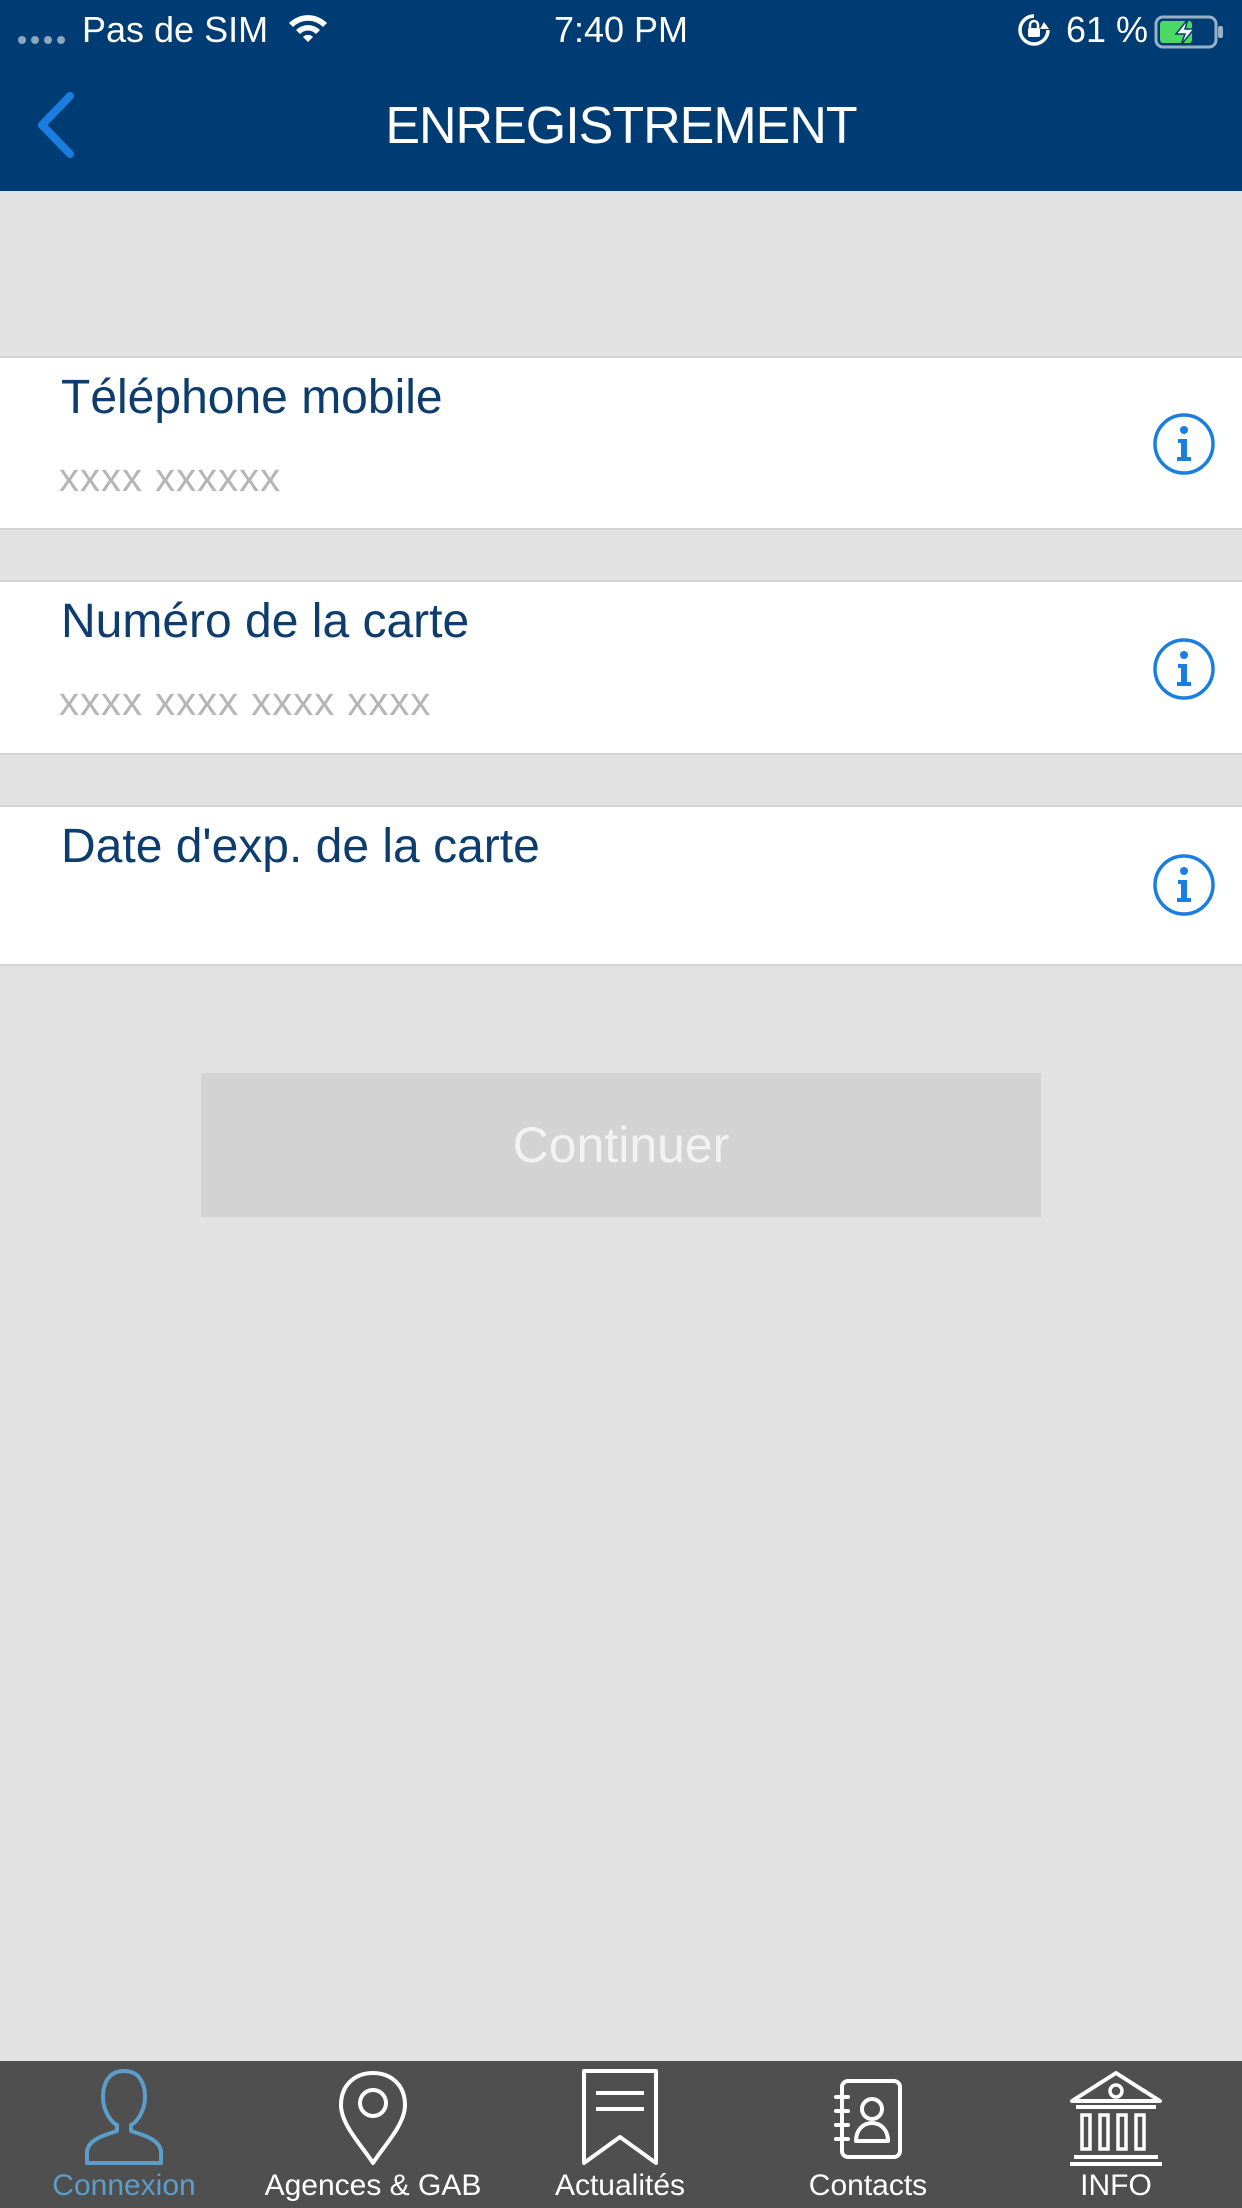 The width and height of the screenshot is (1242, 2208). I want to click on nav-bar: ENREGISTREMENT, so click(621, 125).